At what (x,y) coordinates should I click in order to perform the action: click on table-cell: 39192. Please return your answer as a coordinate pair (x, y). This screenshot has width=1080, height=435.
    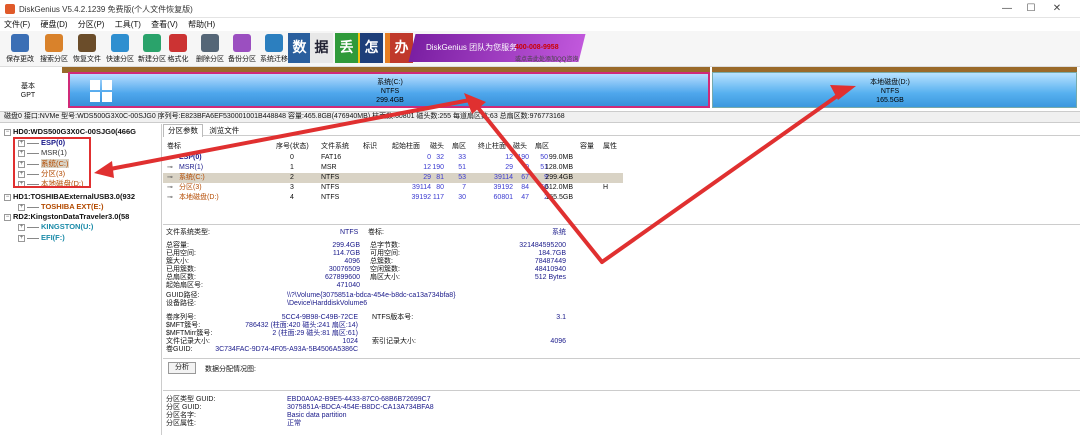
    Looking at the image, I should click on (421, 197).